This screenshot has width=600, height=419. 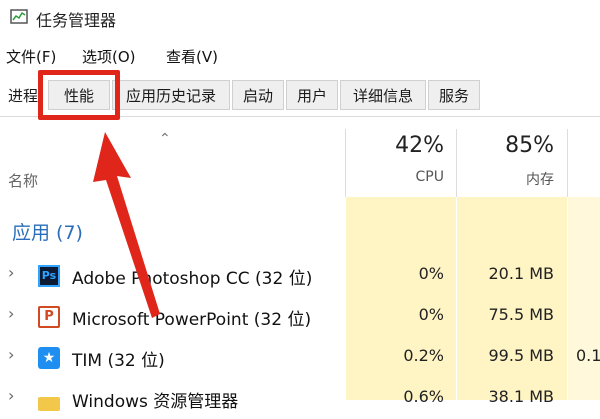 I want to click on tab-details: 详细信息, so click(x=383, y=95).